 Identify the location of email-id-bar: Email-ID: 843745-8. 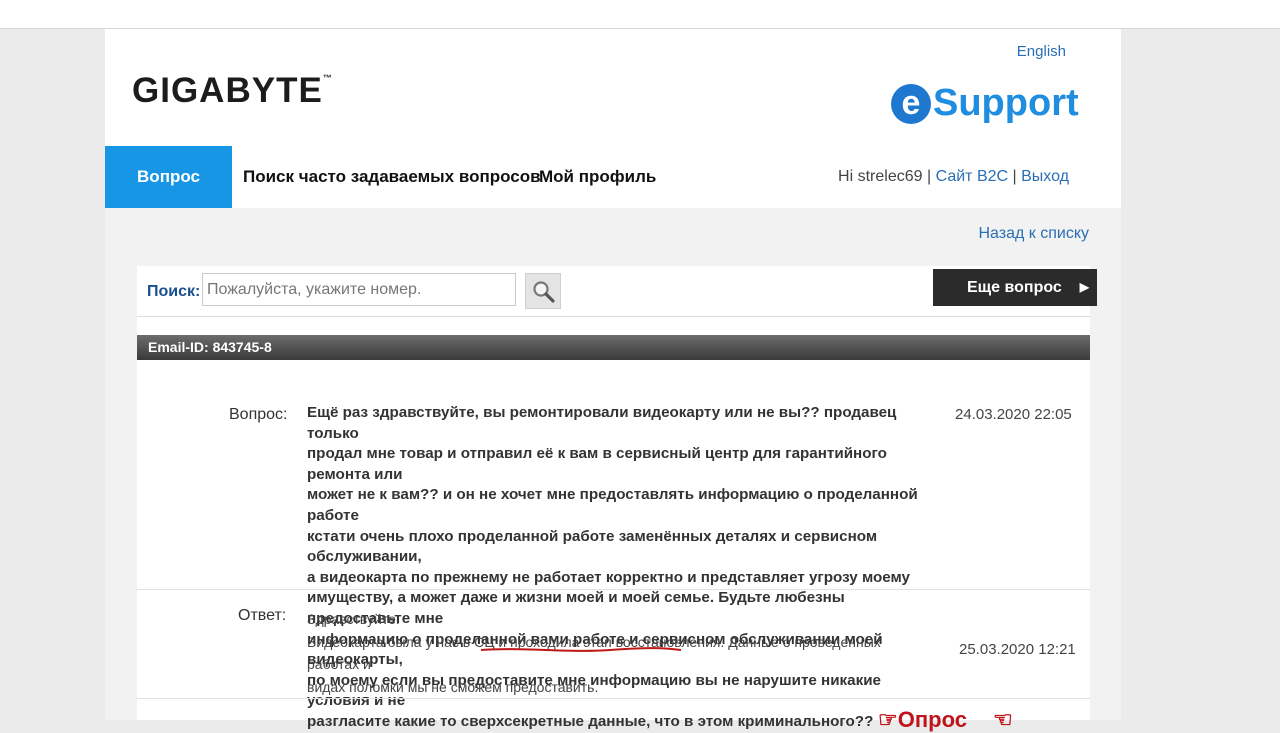
(613, 347).